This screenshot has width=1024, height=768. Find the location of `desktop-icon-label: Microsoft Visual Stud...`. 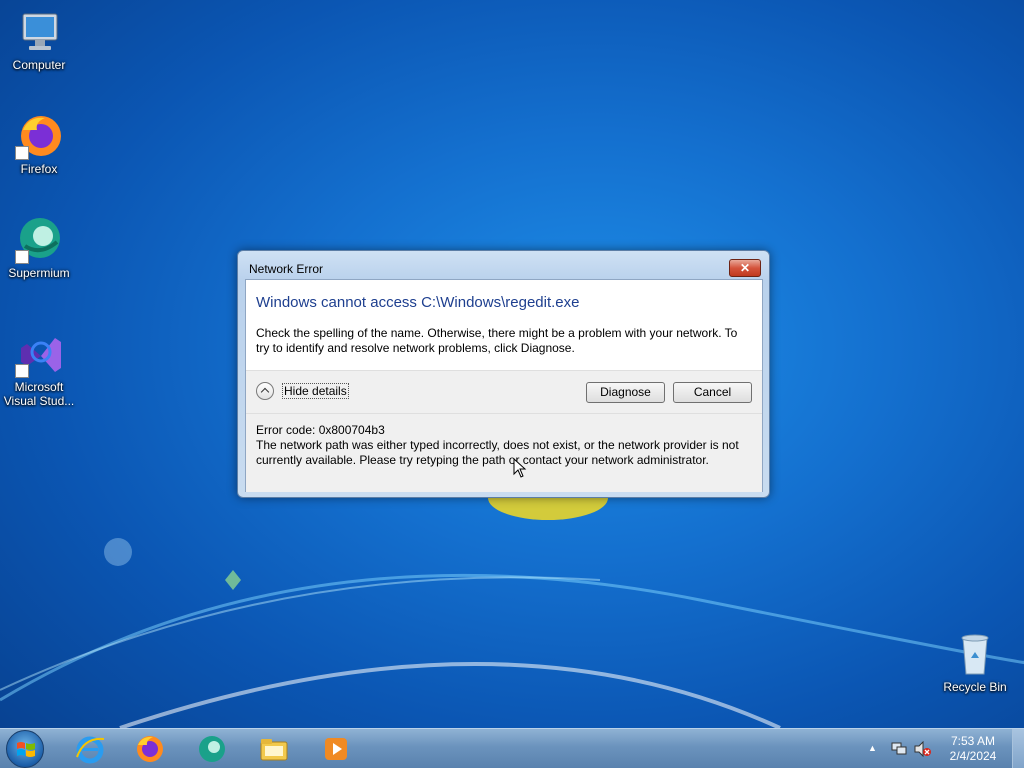

desktop-icon-label: Microsoft Visual Stud... is located at coordinates (39, 394).